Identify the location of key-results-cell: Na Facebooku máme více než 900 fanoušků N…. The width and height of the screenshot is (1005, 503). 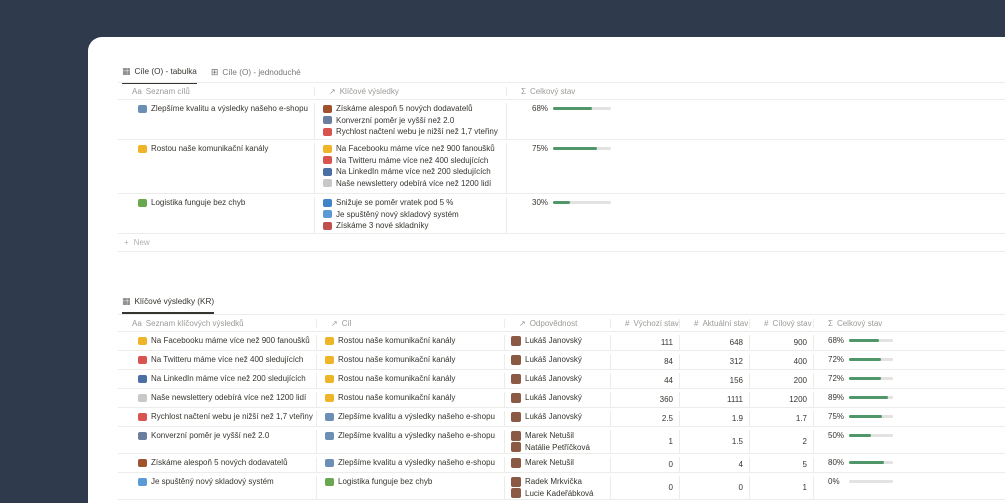
(411, 168).